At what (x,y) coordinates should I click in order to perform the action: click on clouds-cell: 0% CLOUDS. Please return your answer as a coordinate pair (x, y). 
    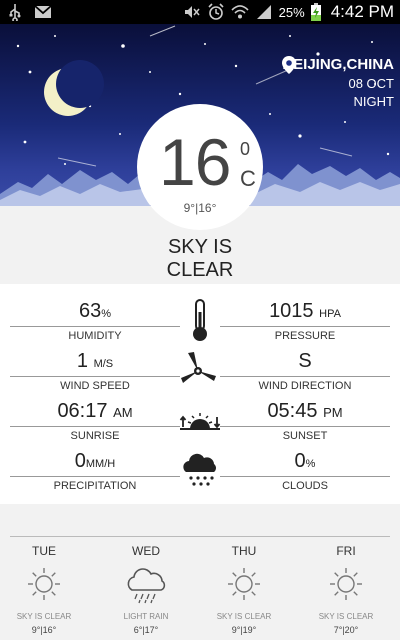
    Looking at the image, I should click on (305, 470).